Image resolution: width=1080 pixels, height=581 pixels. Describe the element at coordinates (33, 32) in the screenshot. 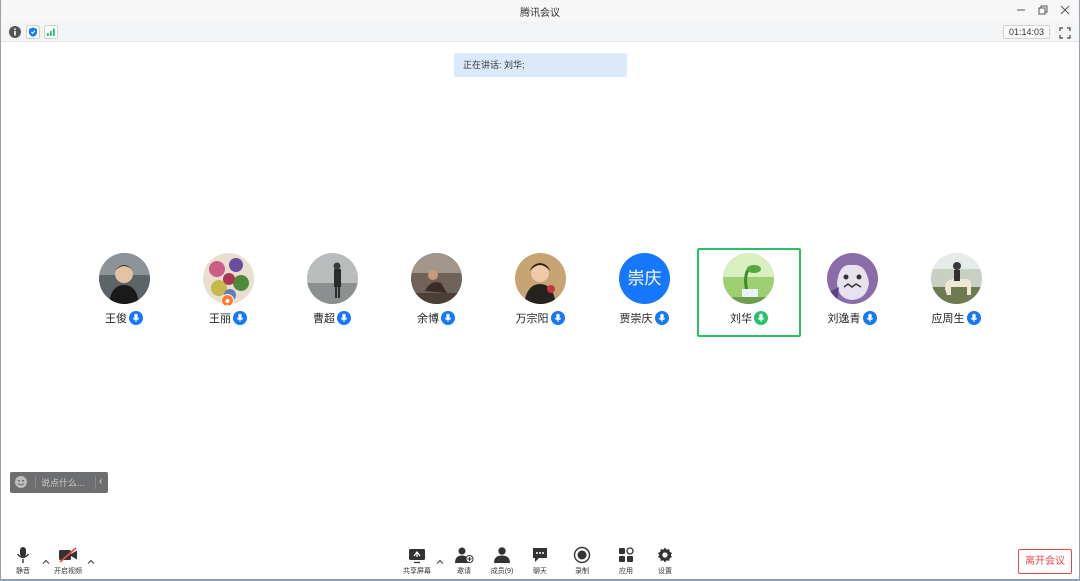

I see `shield-icon` at that location.